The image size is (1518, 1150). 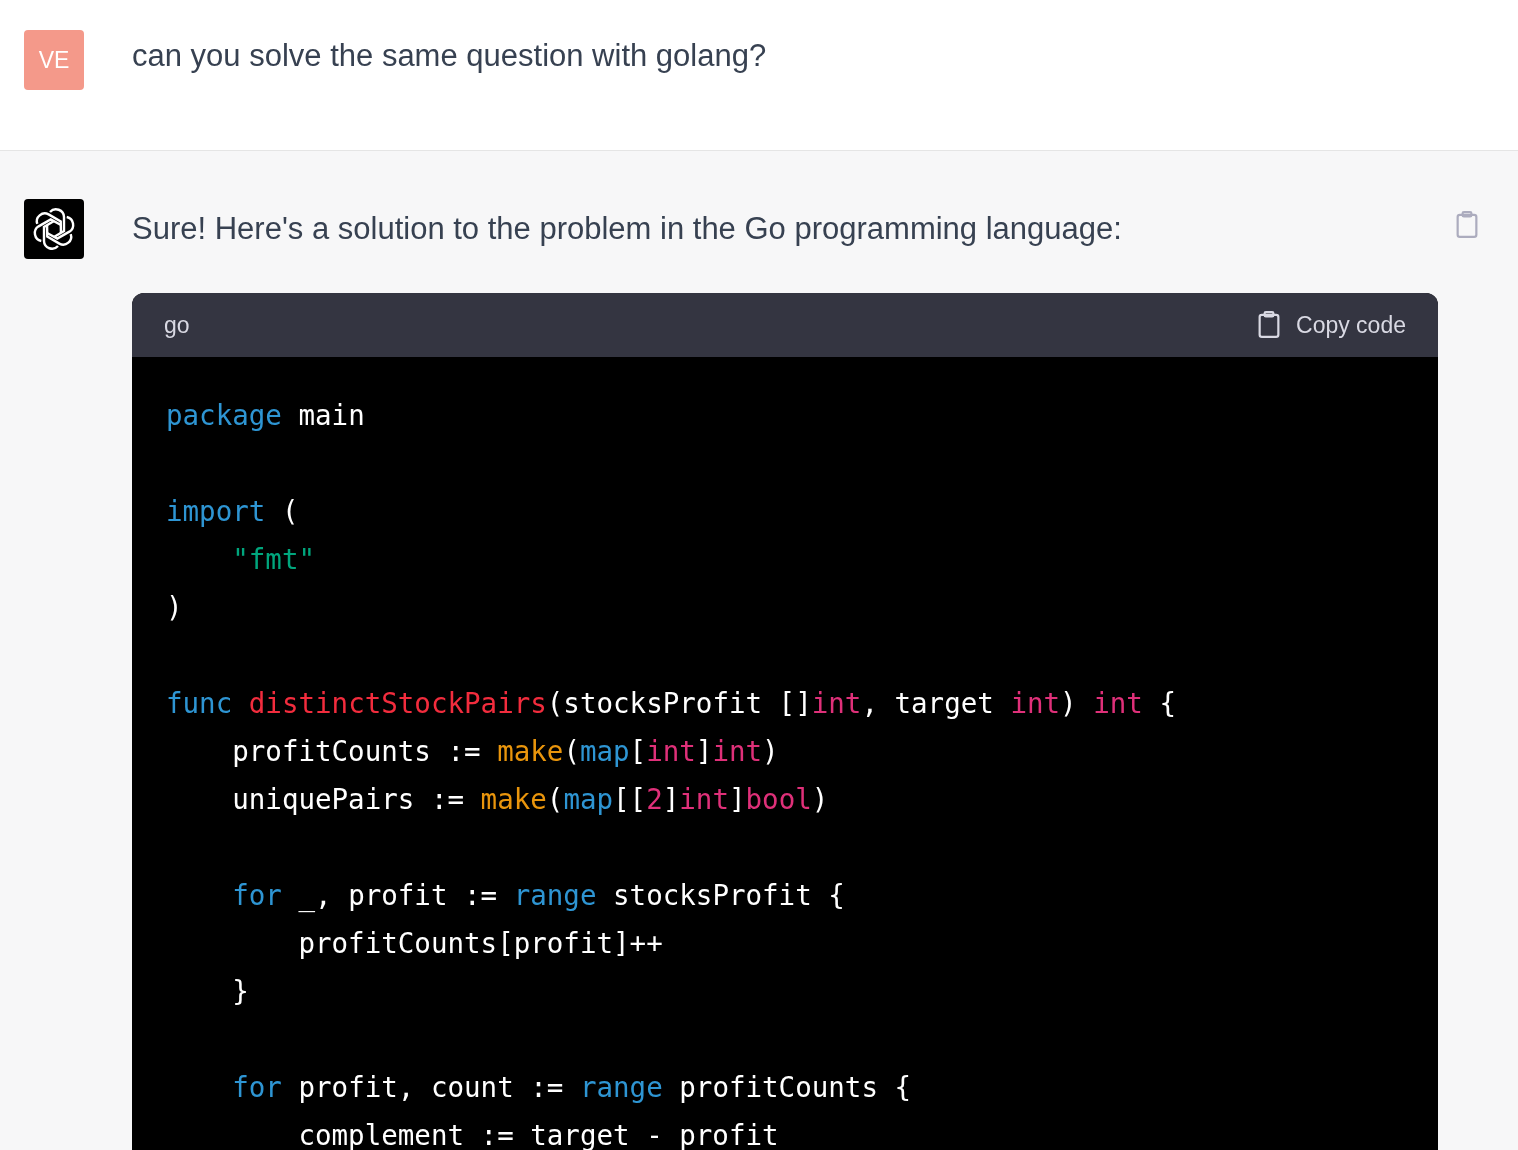 I want to click on user-message: can you solve the same question with golang?, so click(x=449, y=56).